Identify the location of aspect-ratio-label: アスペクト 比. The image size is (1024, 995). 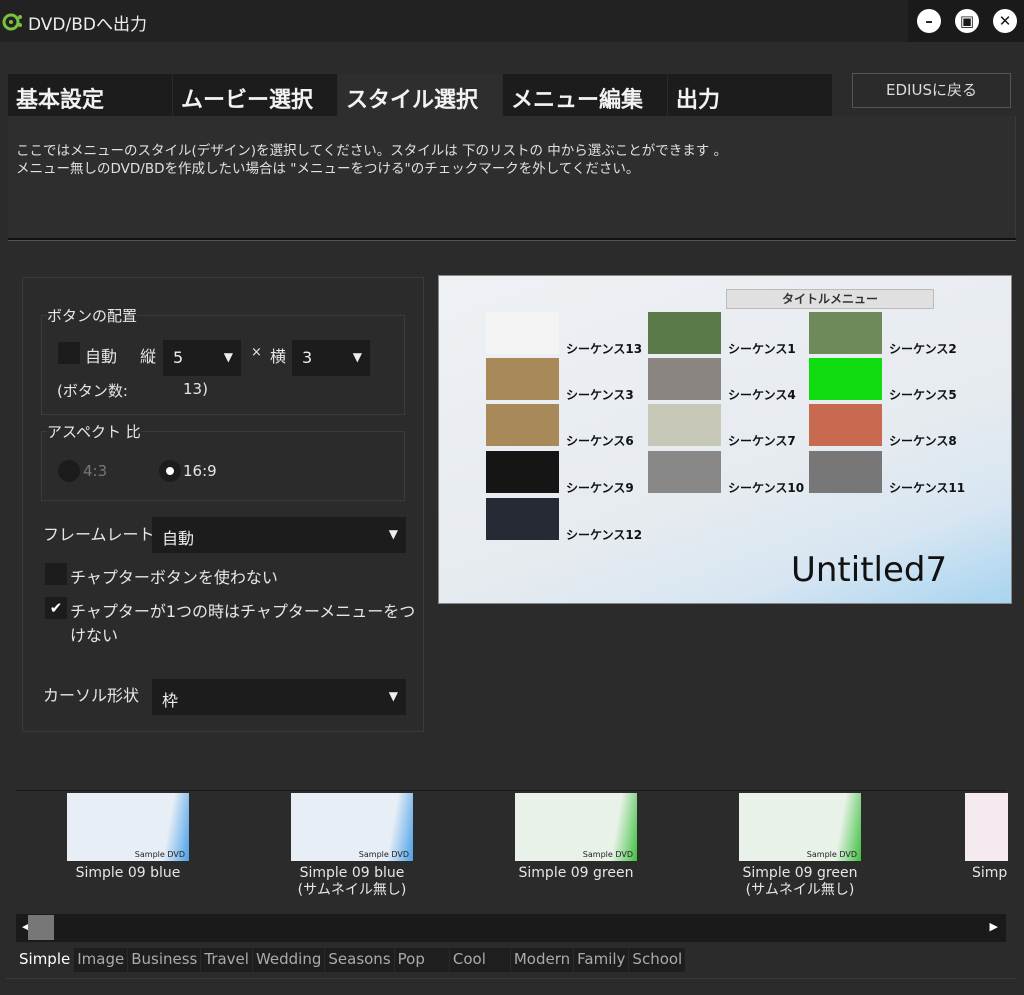
(94, 431).